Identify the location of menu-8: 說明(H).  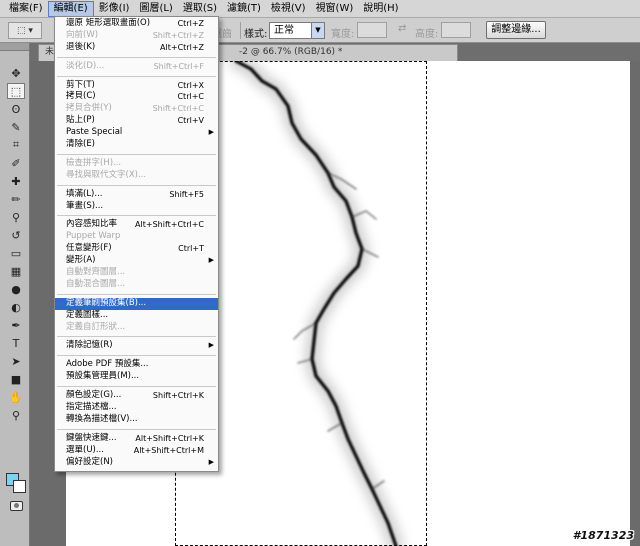
(380, 9).